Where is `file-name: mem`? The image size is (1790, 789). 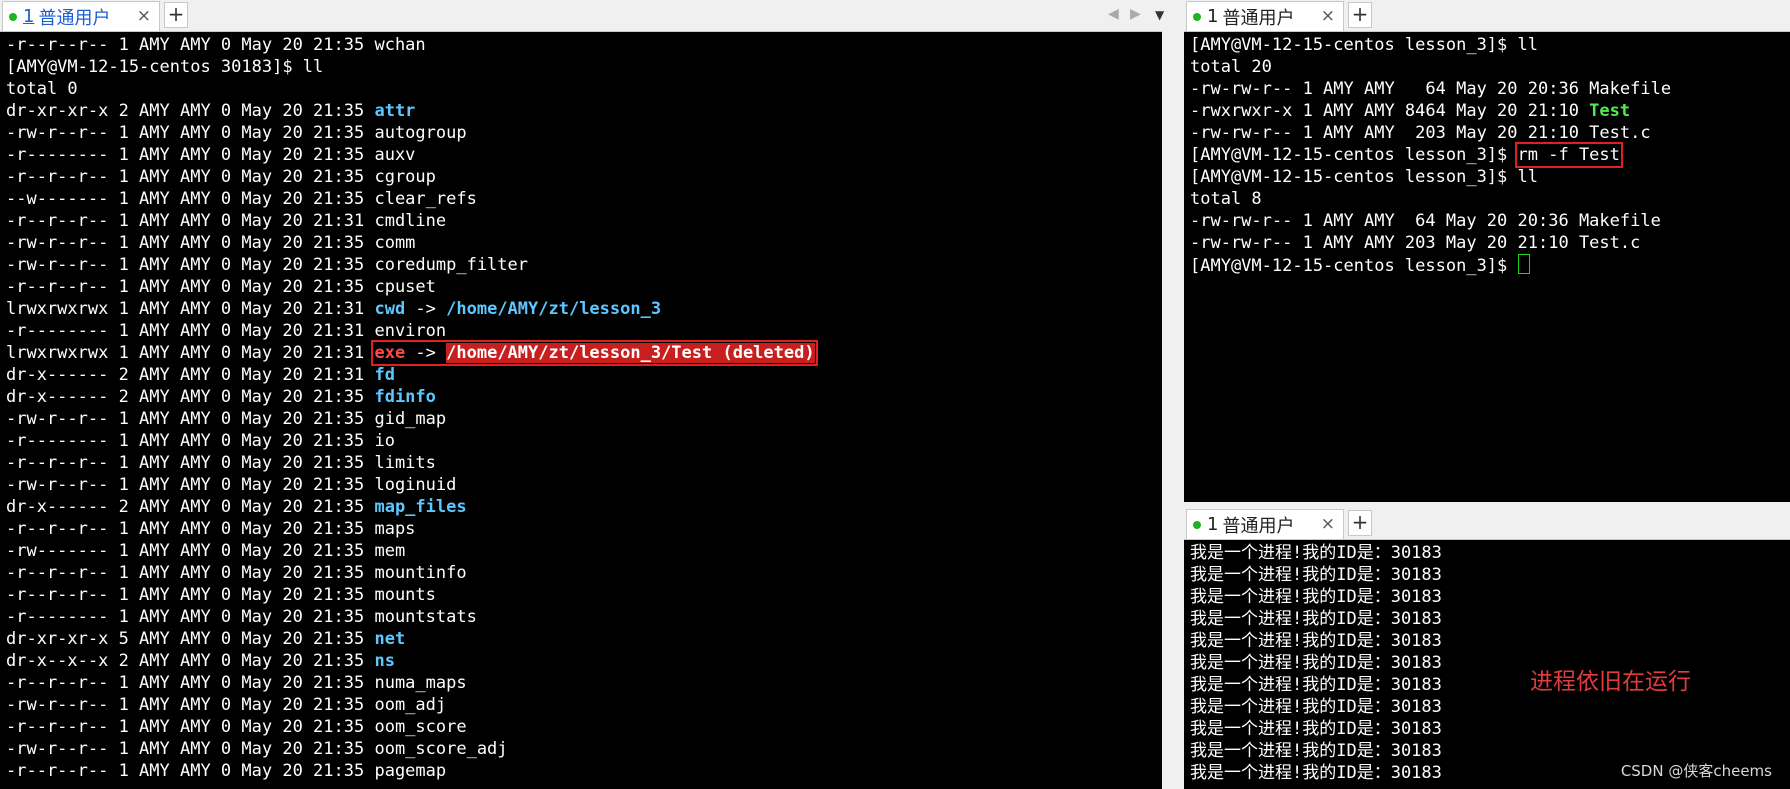 file-name: mem is located at coordinates (390, 551).